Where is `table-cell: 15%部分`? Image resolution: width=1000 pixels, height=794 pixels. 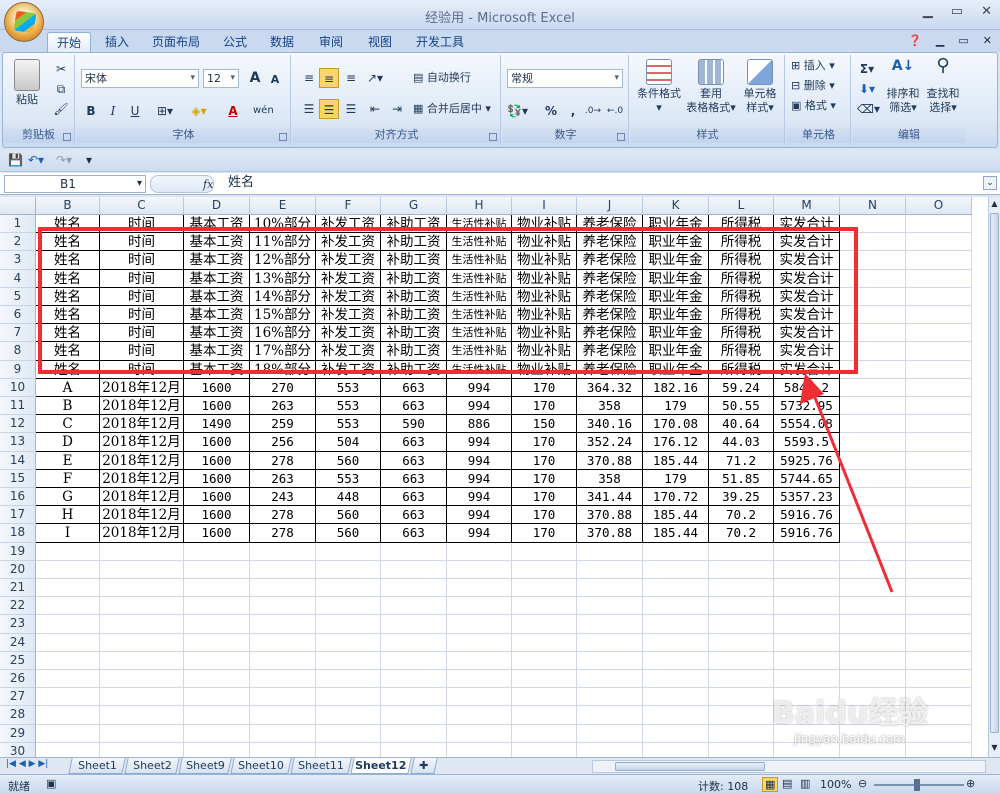 table-cell: 15%部分 is located at coordinates (283, 315).